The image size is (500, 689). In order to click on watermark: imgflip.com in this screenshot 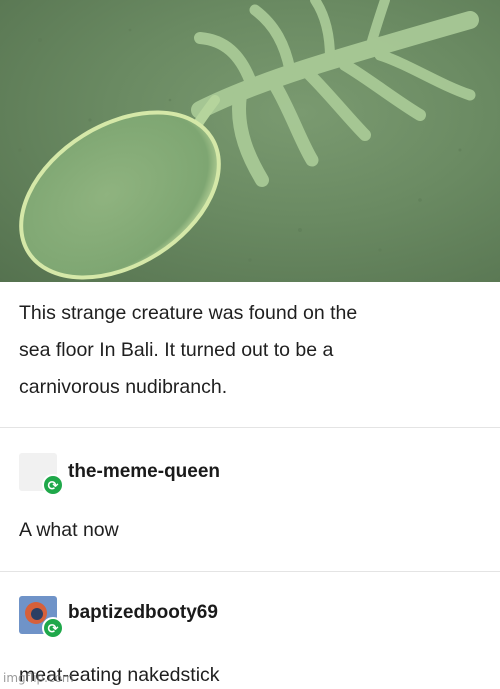, I will do `click(38, 678)`.